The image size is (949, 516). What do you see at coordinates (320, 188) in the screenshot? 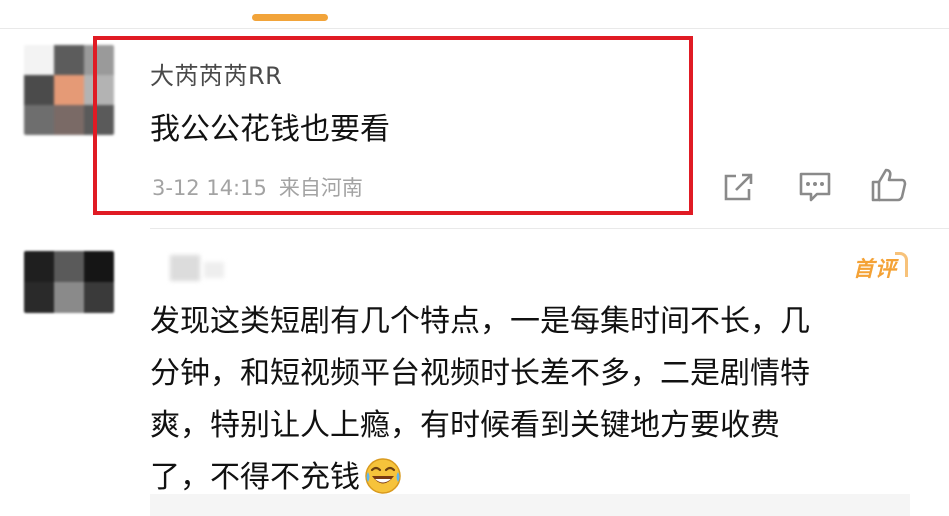
I see `comment-location: 来自河南` at bounding box center [320, 188].